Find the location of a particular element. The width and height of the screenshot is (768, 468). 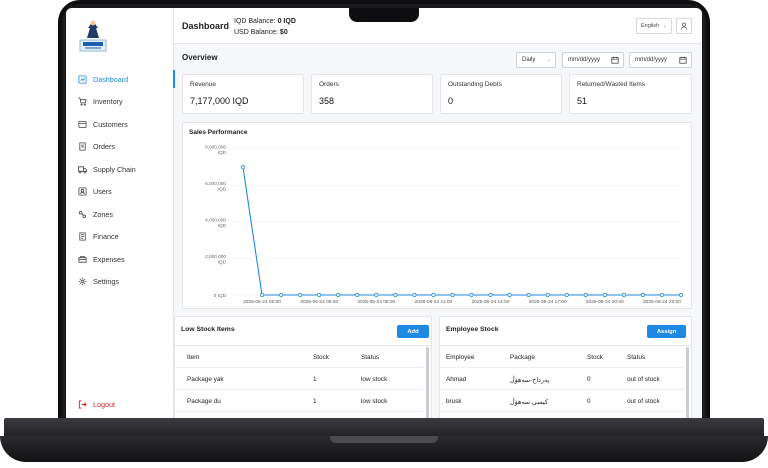

column-header: Item is located at coordinates (193, 357).